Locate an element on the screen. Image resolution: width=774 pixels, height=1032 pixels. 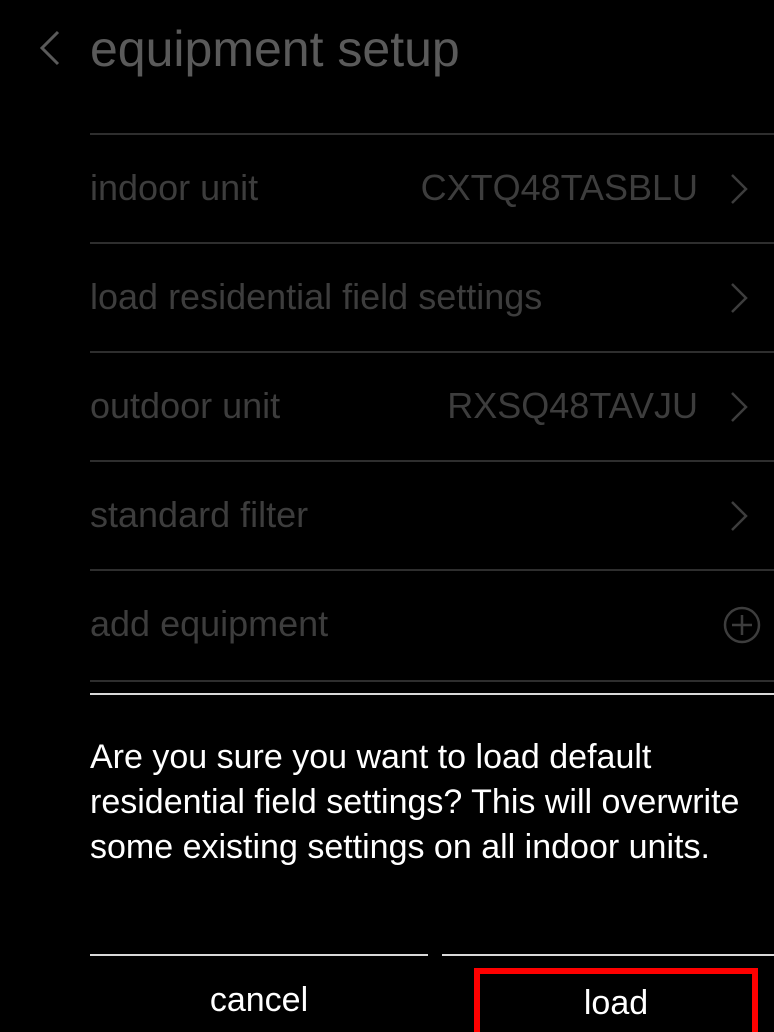
list-item-label: indoor unit is located at coordinates (174, 187).